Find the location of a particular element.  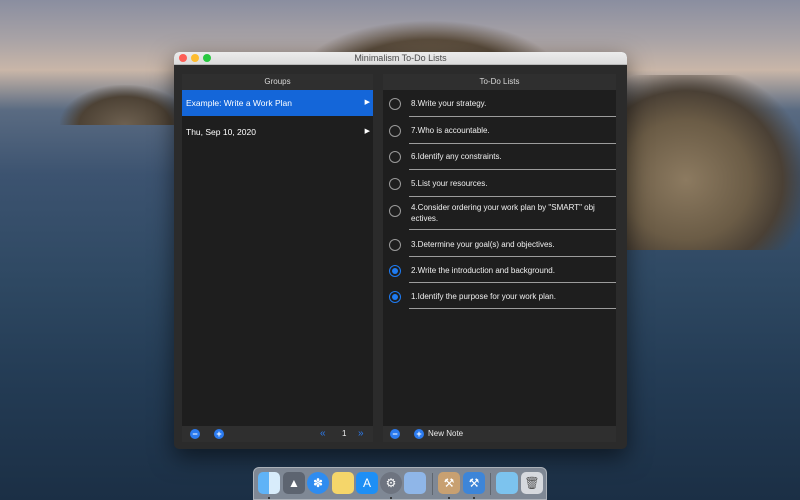

next-page-button: » is located at coordinates (361, 434).